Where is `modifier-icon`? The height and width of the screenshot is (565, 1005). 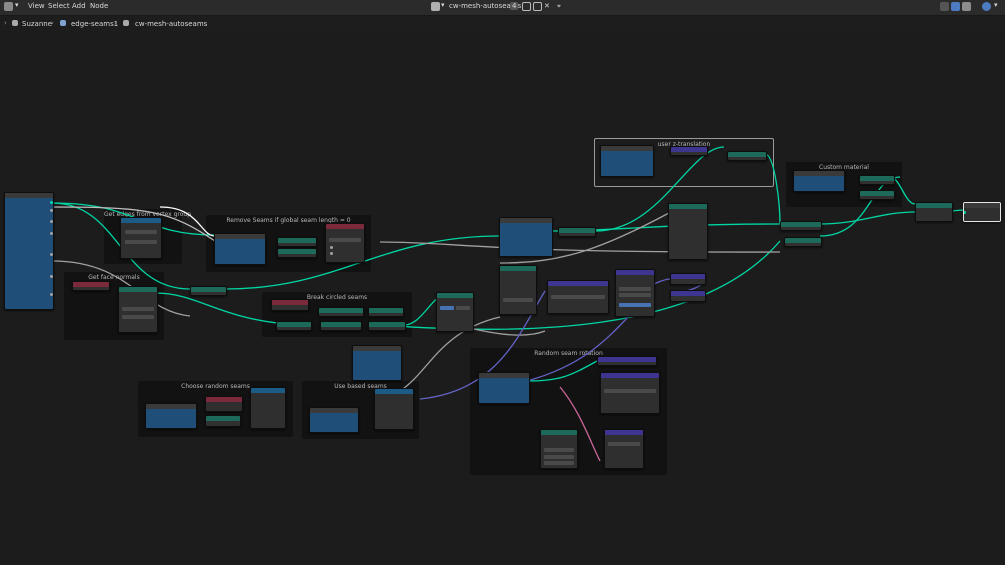
modifier-icon is located at coordinates (63, 23).